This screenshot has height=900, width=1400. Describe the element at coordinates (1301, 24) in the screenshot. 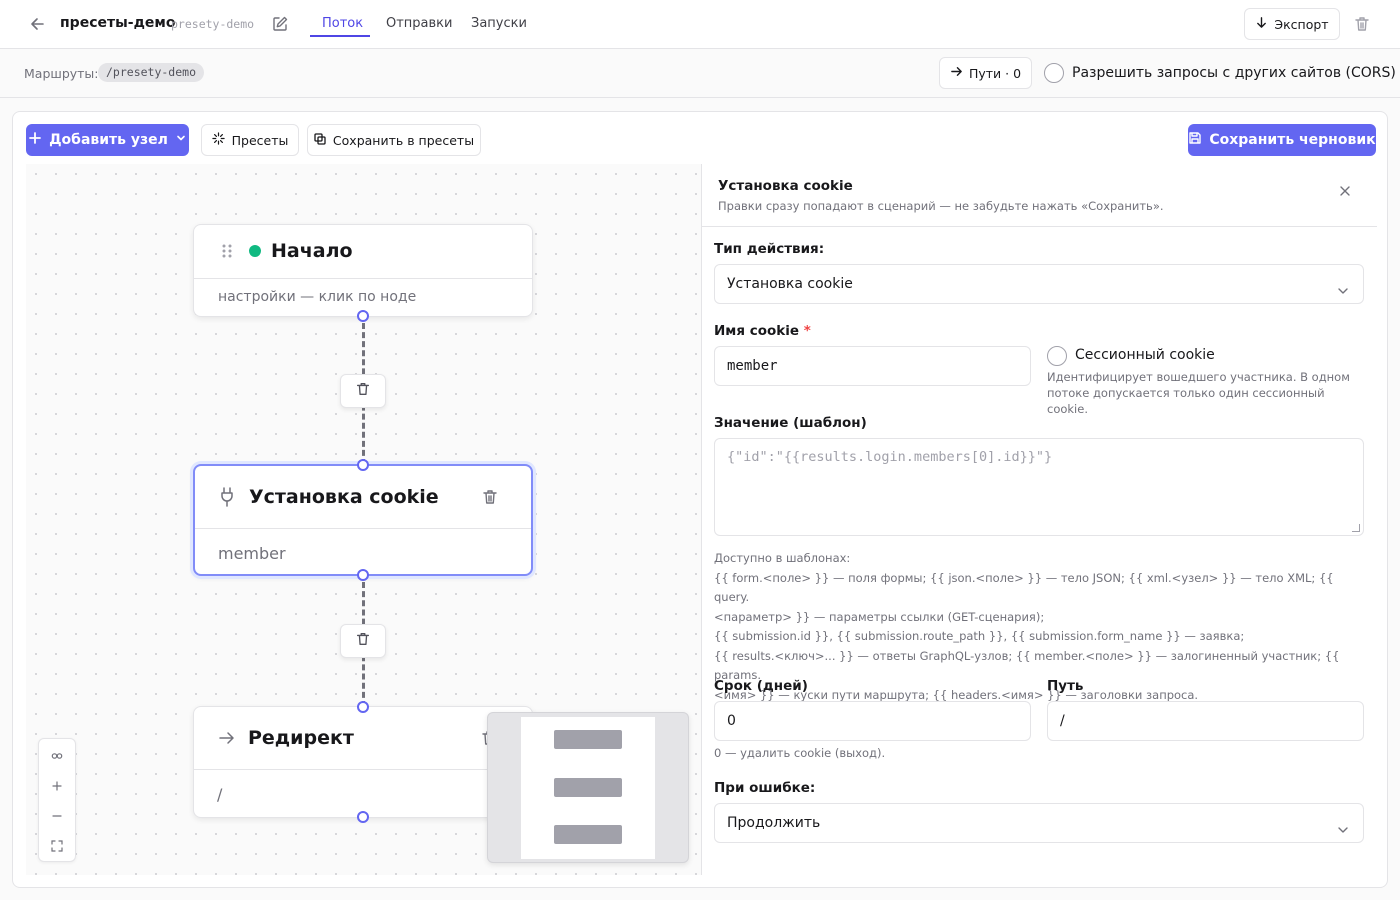

I see `export-label: Экспорт` at that location.